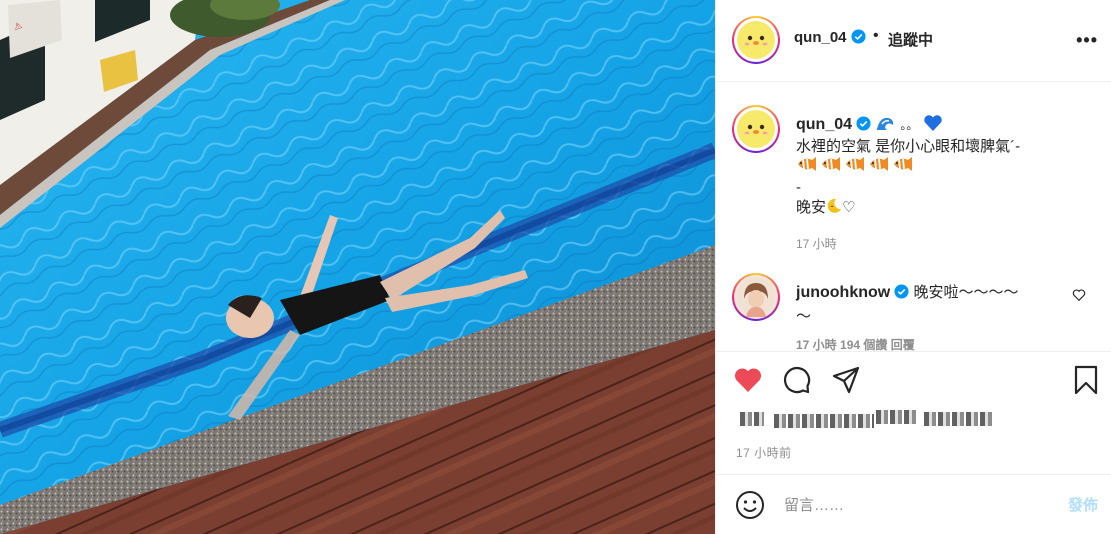 The image size is (1111, 534). What do you see at coordinates (855, 343) in the screenshot?
I see `comment-1-meta: 17 小時 194 個讚 回覆` at bounding box center [855, 343].